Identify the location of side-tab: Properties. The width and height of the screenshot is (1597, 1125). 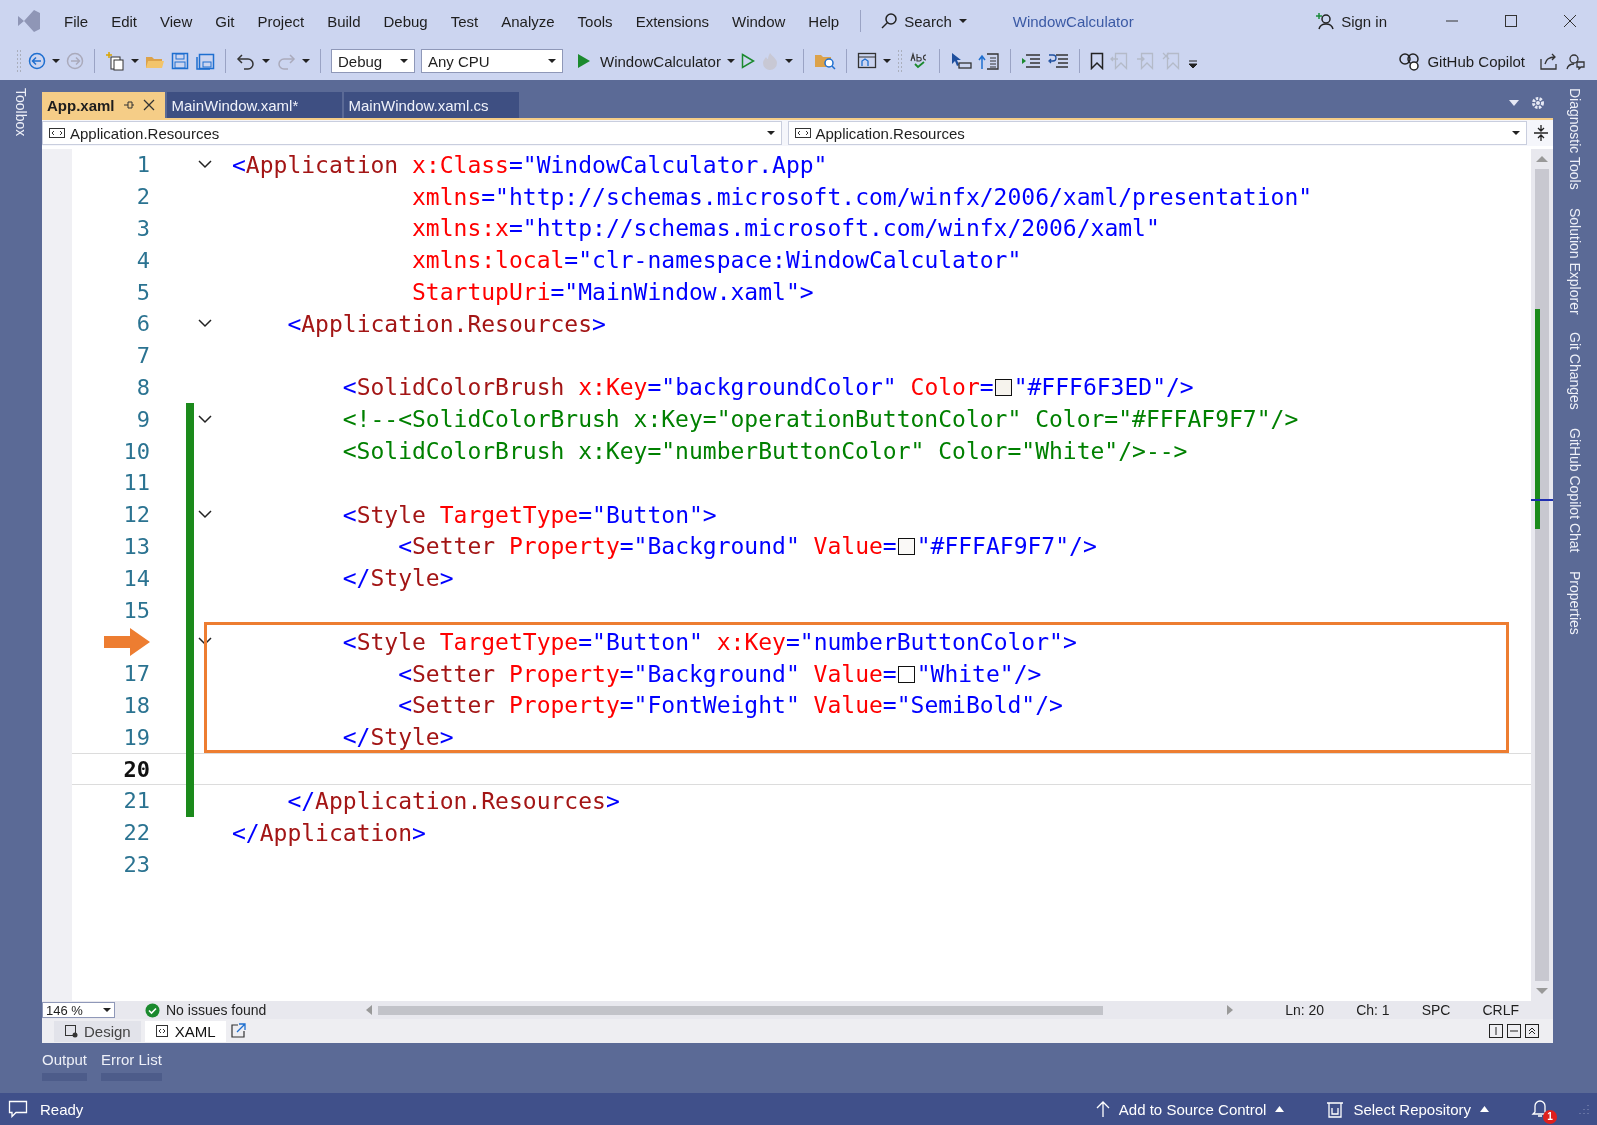
(1575, 602).